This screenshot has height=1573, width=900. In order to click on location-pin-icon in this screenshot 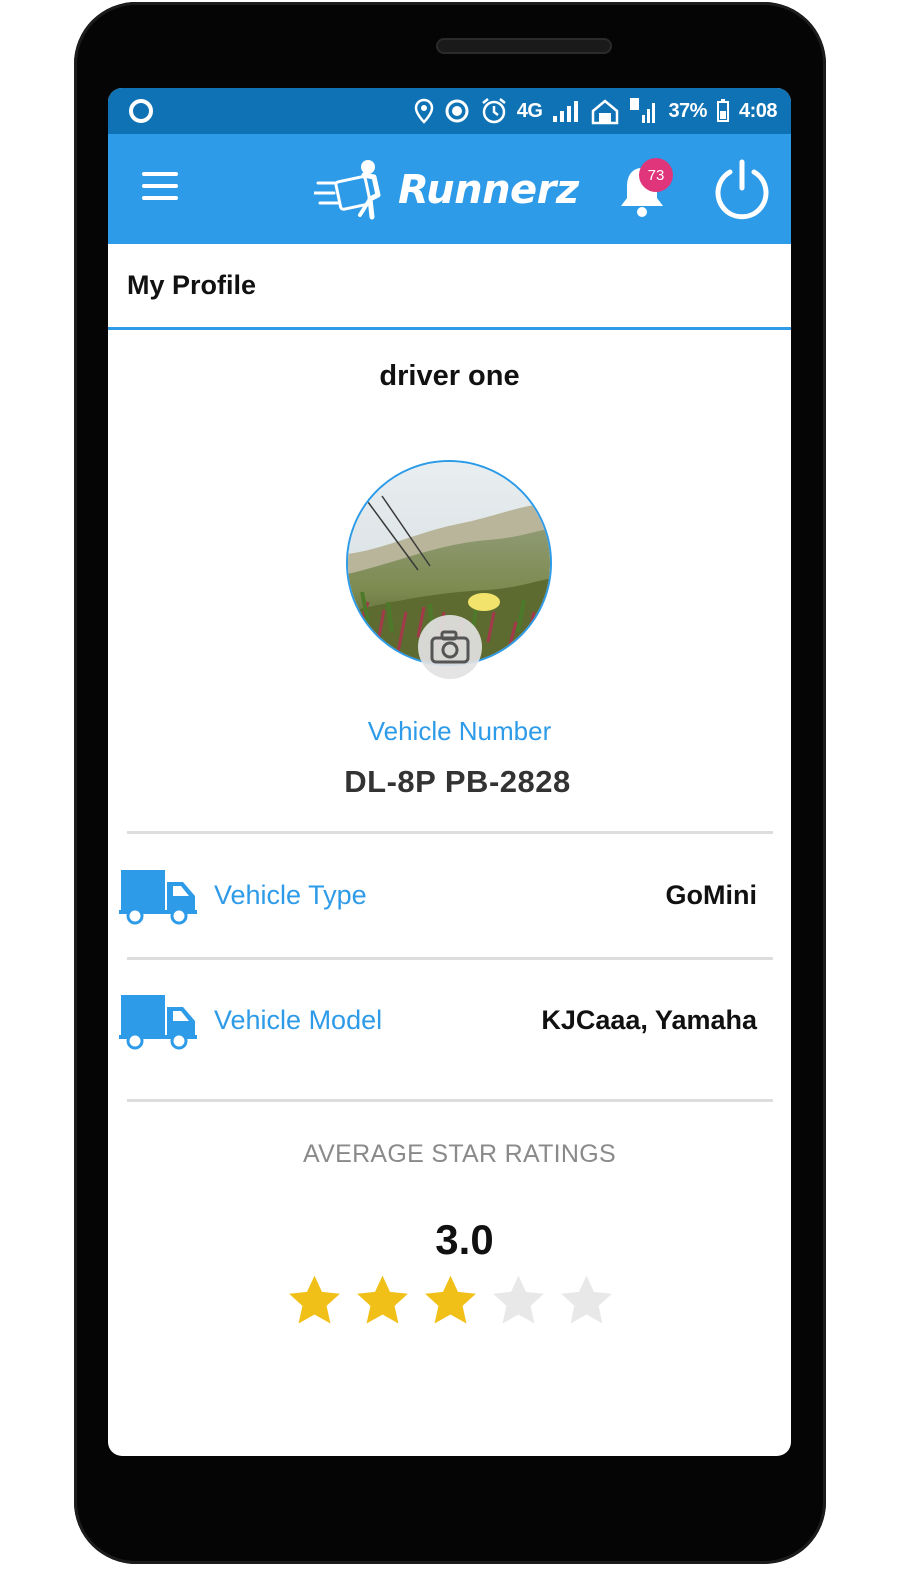, I will do `click(424, 111)`.